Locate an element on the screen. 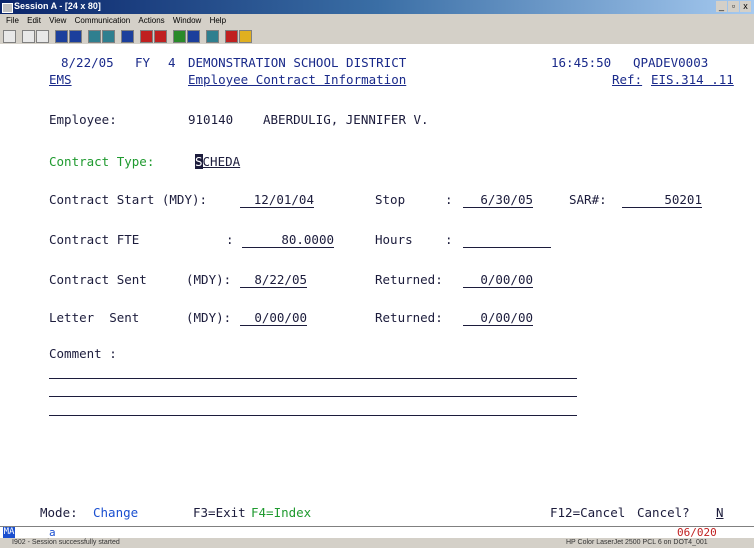  mode-value: Change is located at coordinates (116, 512).